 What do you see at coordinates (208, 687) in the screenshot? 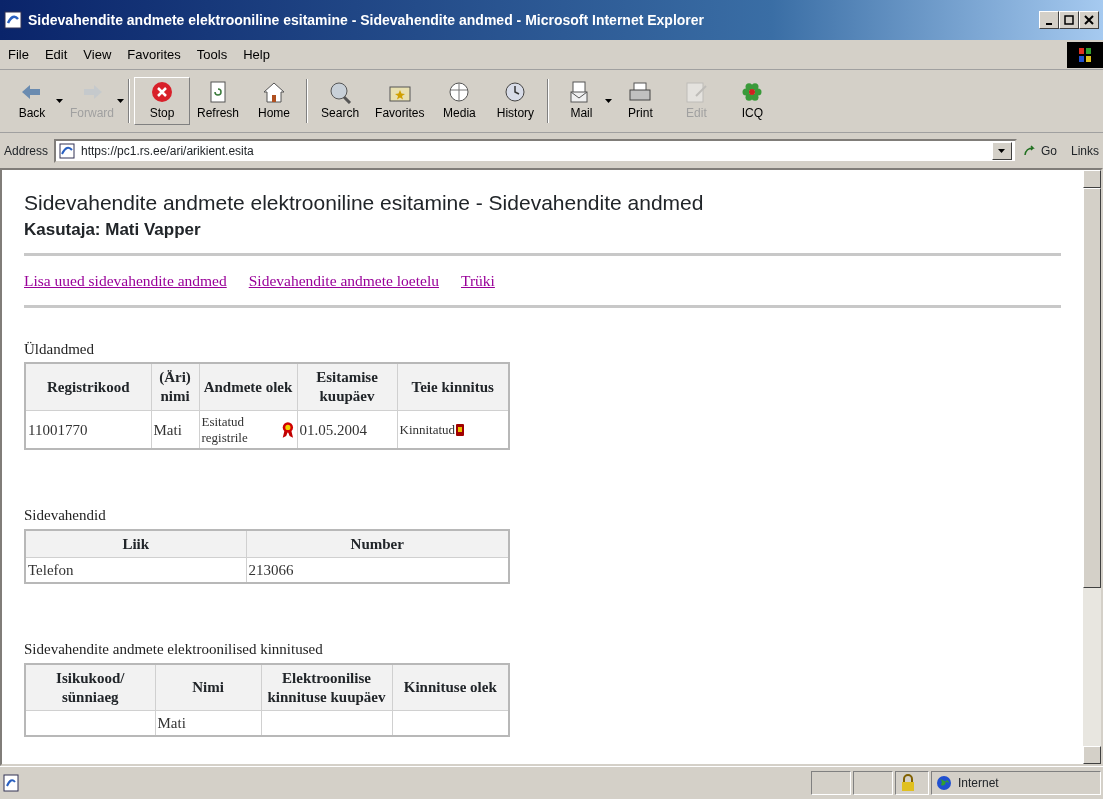
I see `column-header: Nimi` at bounding box center [208, 687].